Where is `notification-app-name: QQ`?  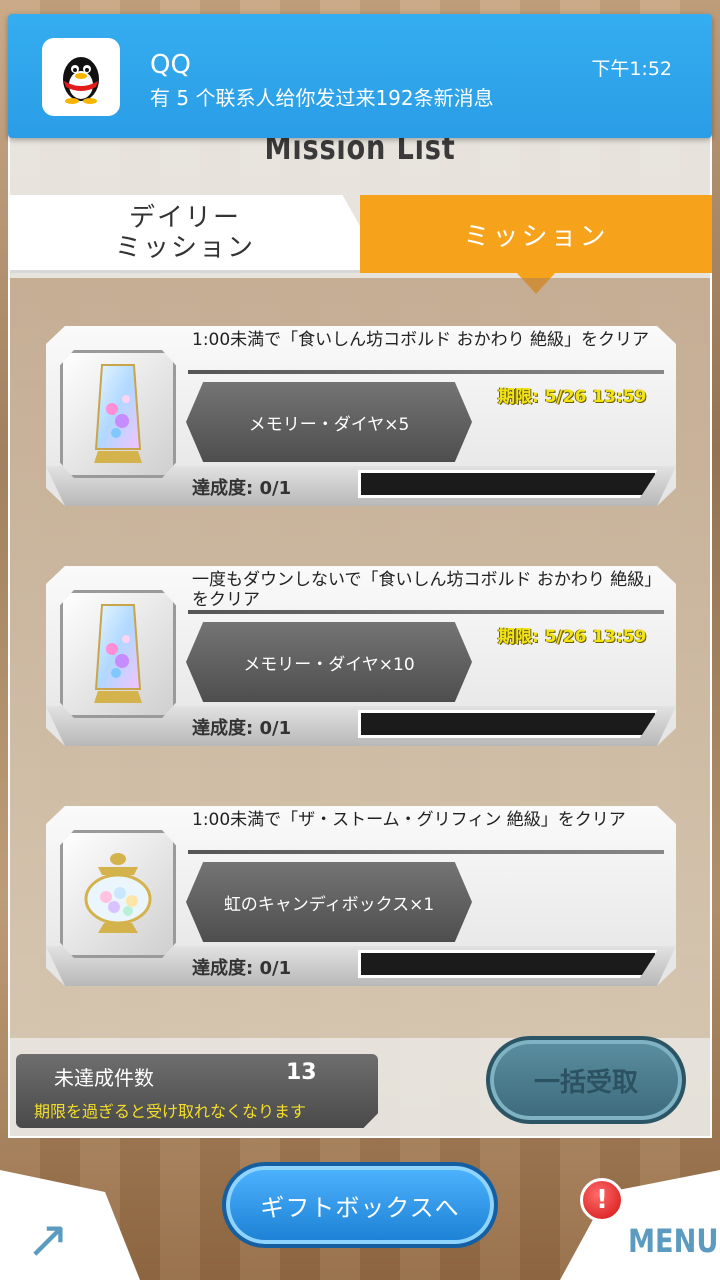 notification-app-name: QQ is located at coordinates (170, 65).